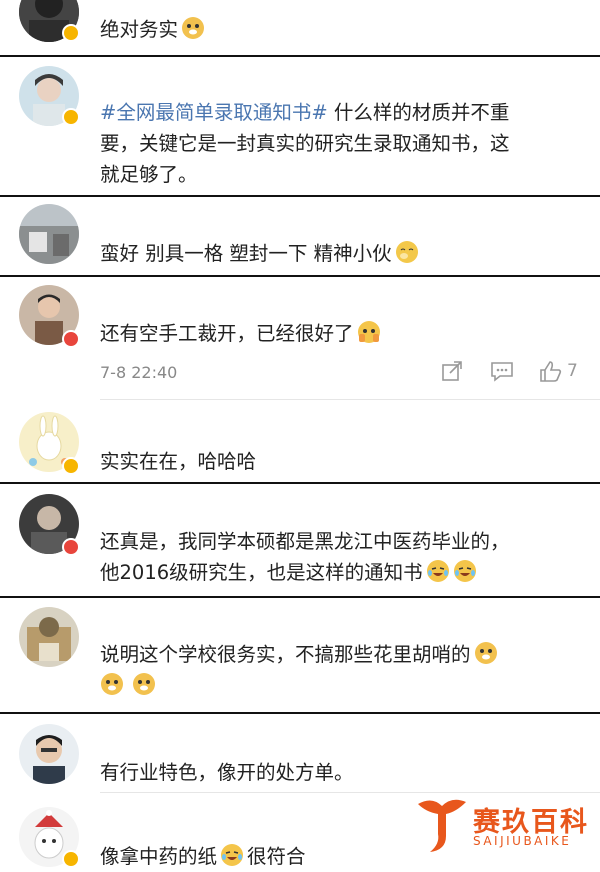  Describe the element at coordinates (369, 332) in the screenshot. I see `clap-emoji-icon` at that location.